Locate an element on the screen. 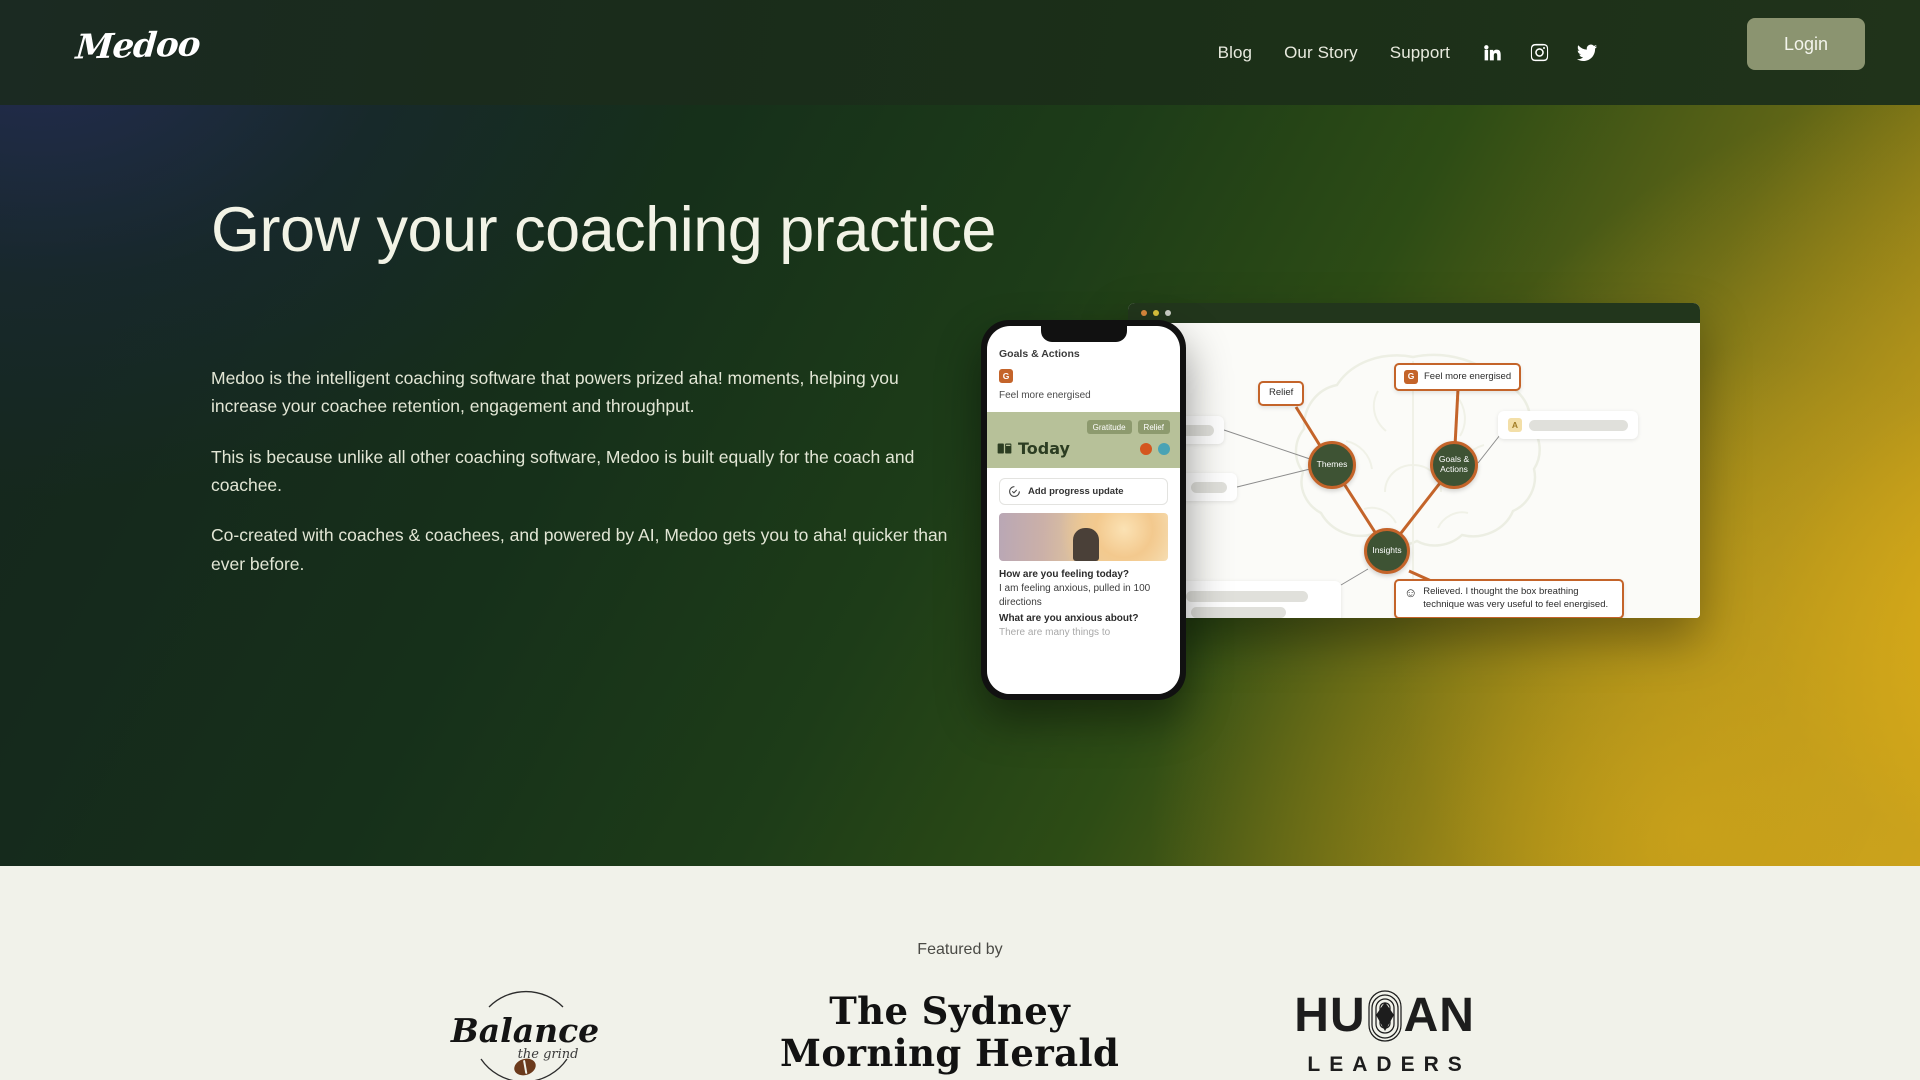  mindmap-card-relief: Relief is located at coordinates (1281, 393).